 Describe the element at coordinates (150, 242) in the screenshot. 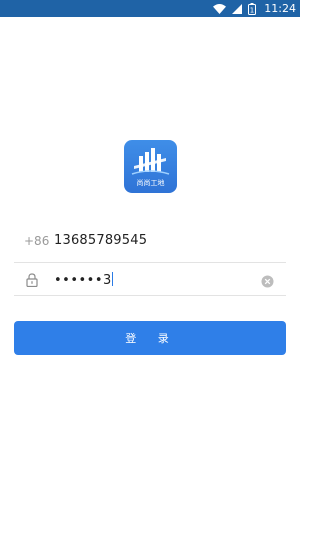

I see `phone-field-row: +86 13685789545` at that location.